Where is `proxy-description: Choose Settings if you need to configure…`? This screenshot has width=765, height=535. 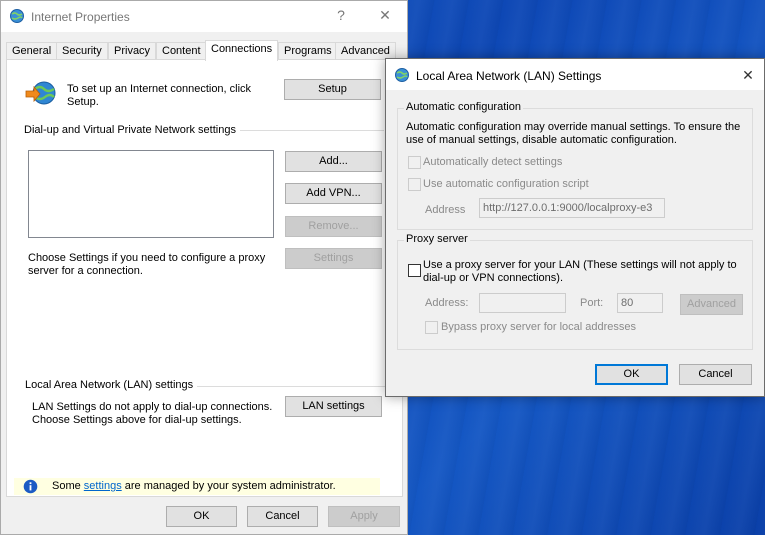 proxy-description: Choose Settings if you need to configure… is located at coordinates (147, 264).